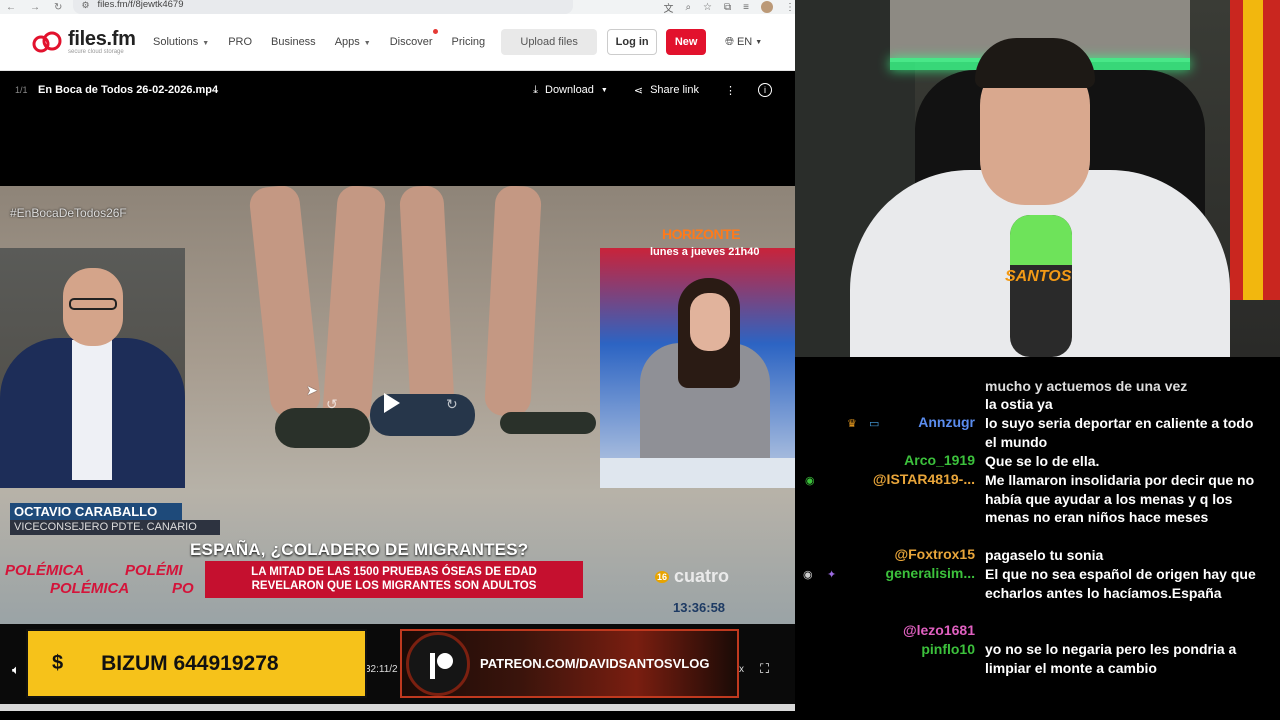 The width and height of the screenshot is (1280, 720). Describe the element at coordinates (323, 7) in the screenshot. I see `address-bar: ⚙ files.fm/f/8jewtk4679` at that location.